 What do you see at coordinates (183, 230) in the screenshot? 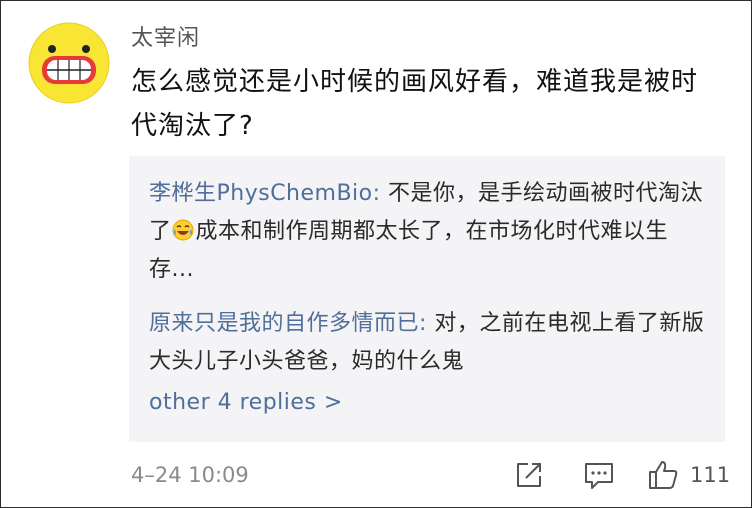
I see `laughing-crying-emoji-icon` at bounding box center [183, 230].